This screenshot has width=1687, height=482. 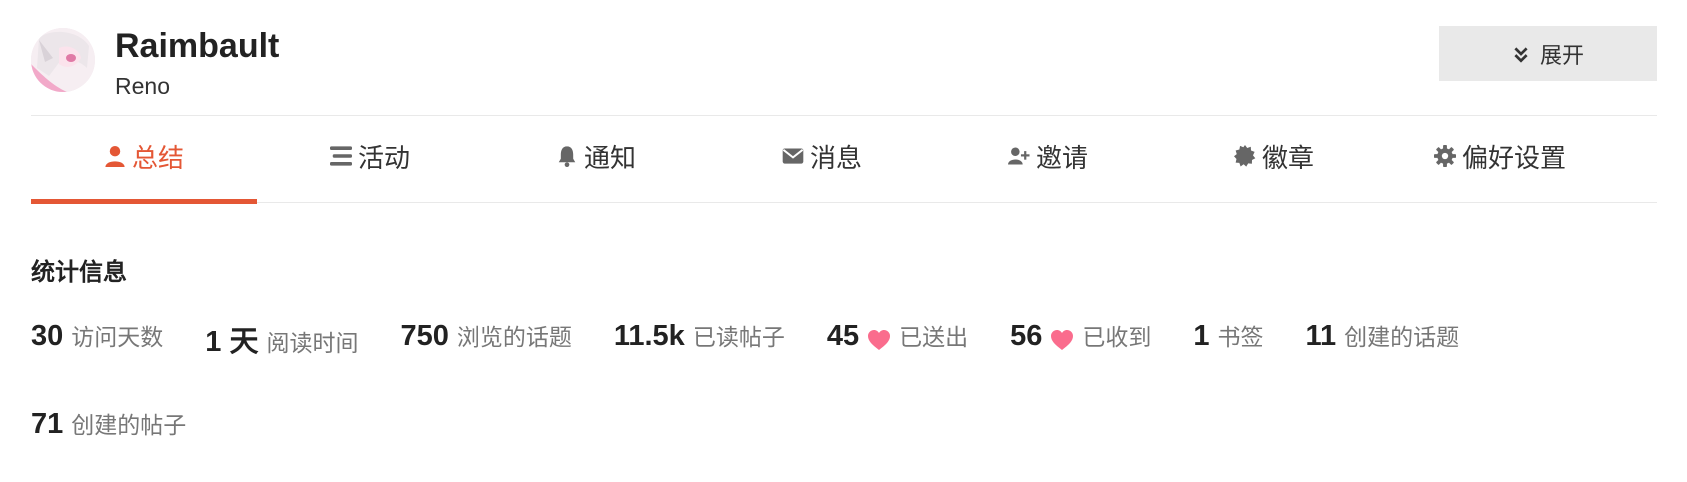 I want to click on stat-label: 已送出, so click(x=934, y=338).